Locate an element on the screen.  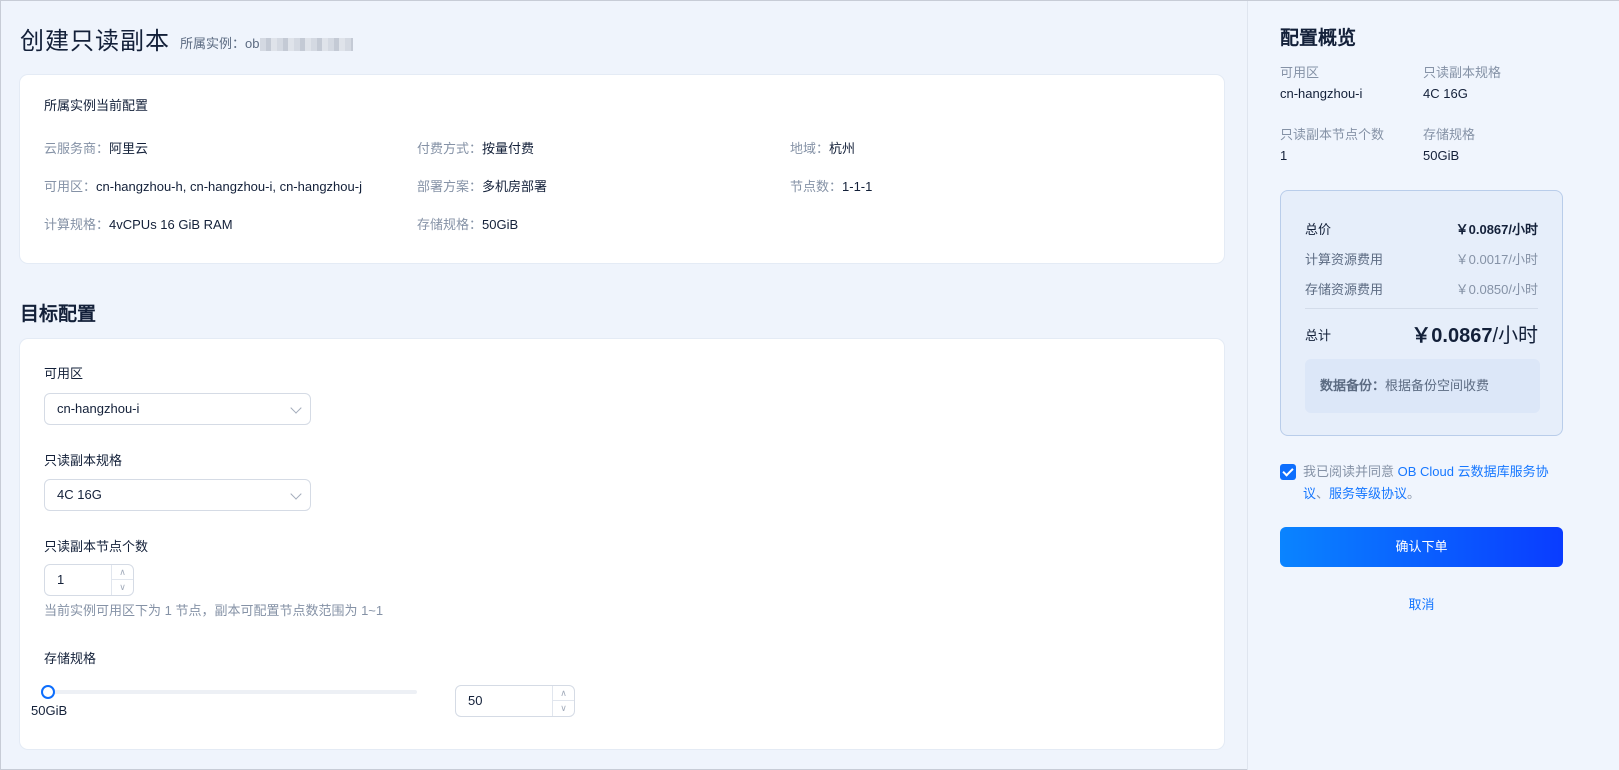
price-total-value: ￥0.0867/小时 is located at coordinates (1496, 229).